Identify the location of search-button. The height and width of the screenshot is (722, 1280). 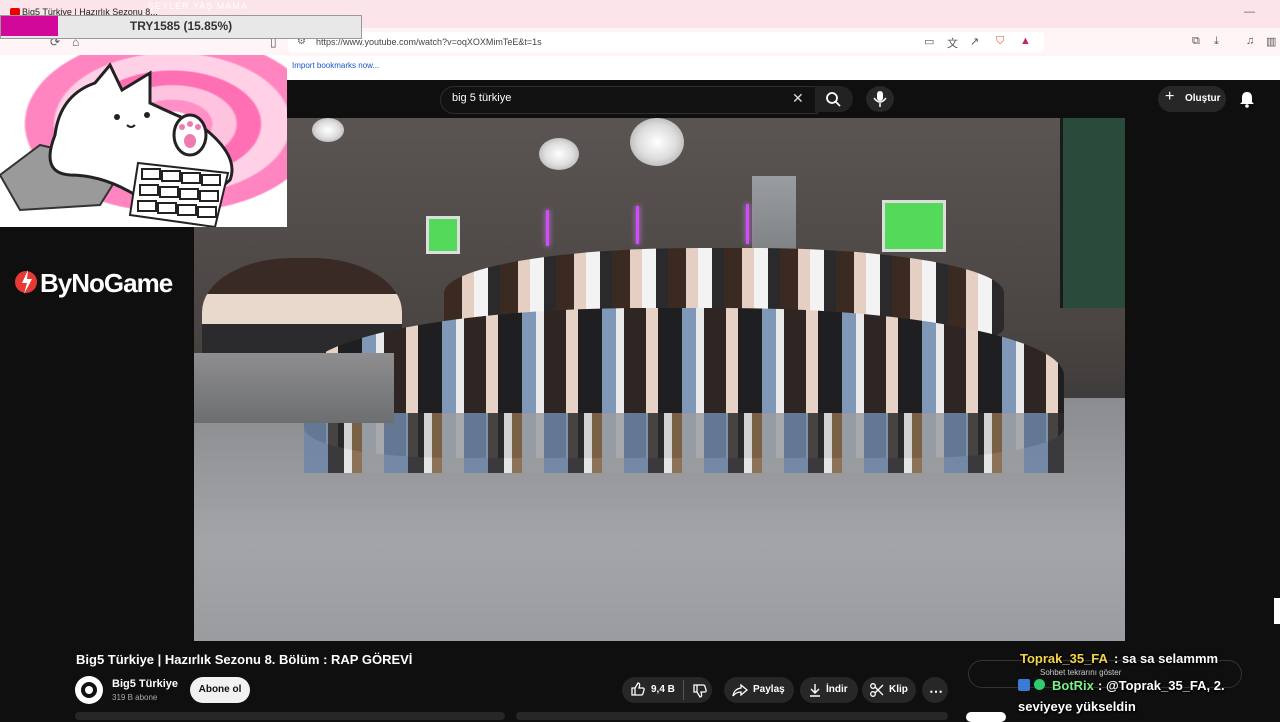
(834, 99).